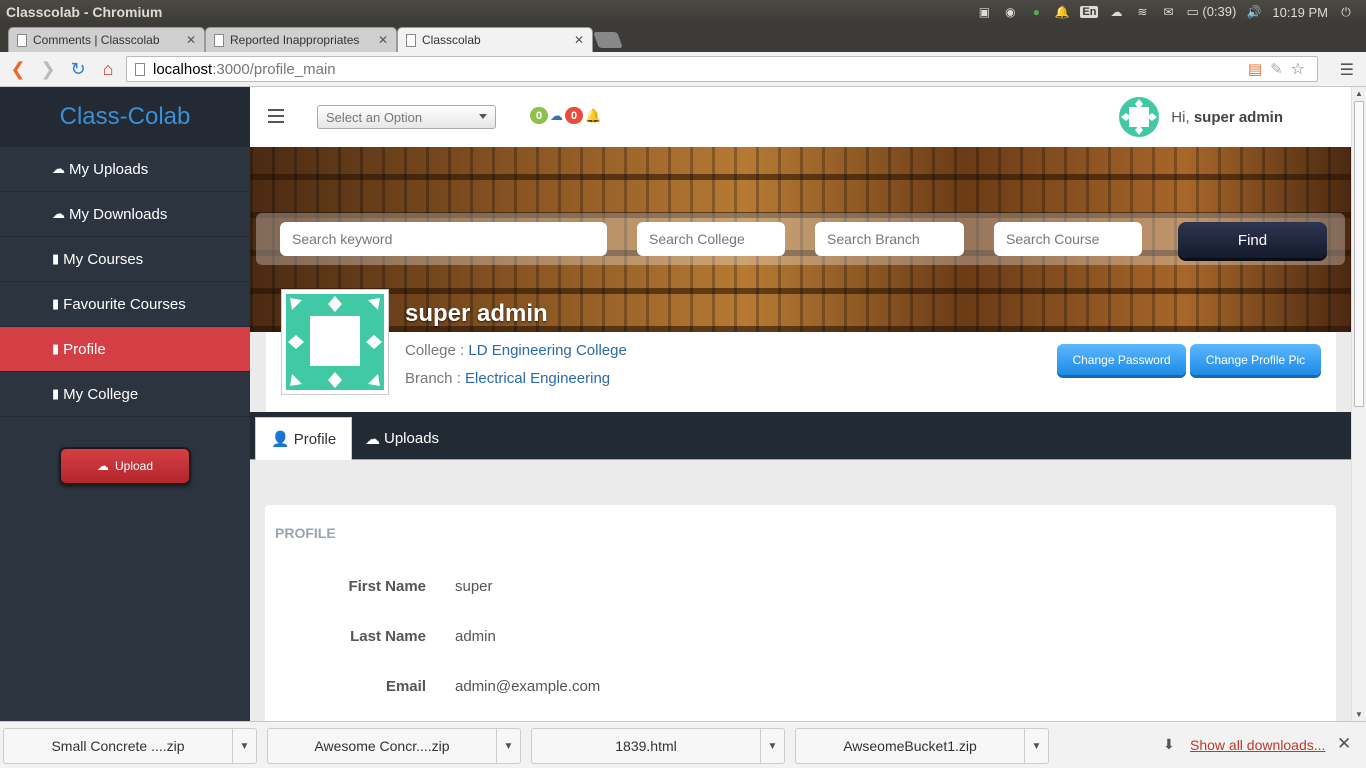 The height and width of the screenshot is (768, 1366). I want to click on chromium-icon: ◉, so click(1010, 12).